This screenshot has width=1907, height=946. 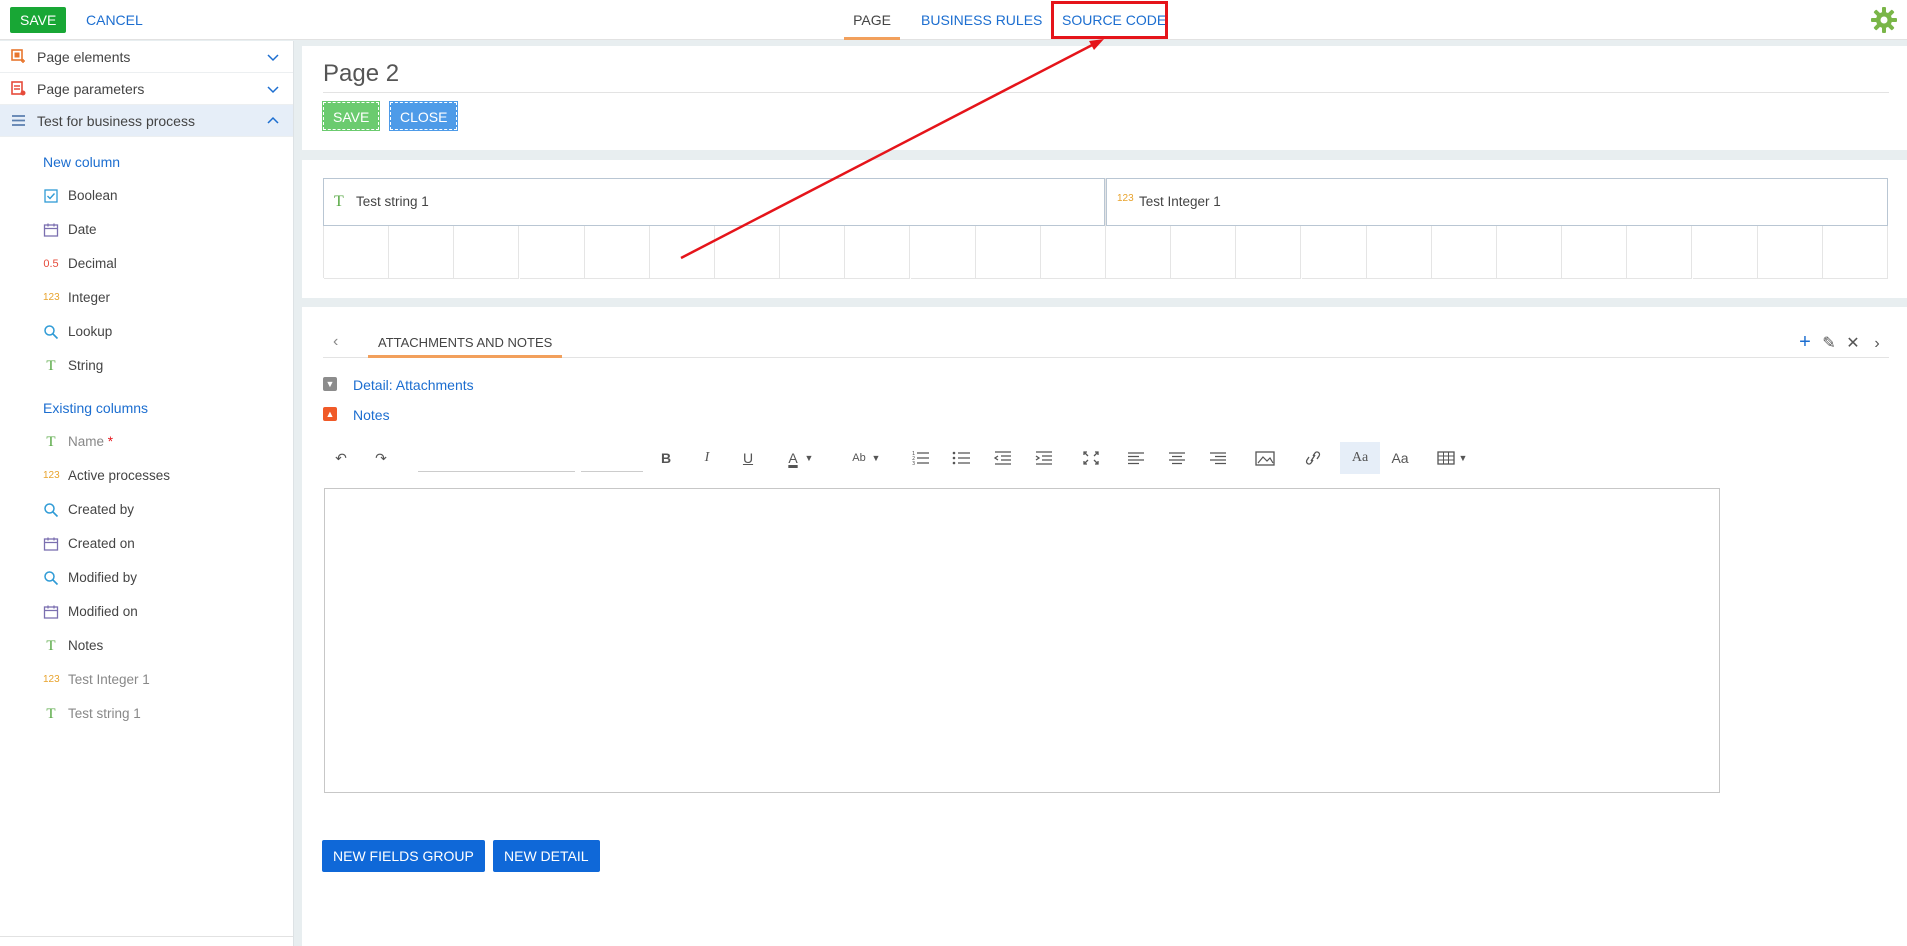 I want to click on outdent-icon, so click(x=1004, y=458).